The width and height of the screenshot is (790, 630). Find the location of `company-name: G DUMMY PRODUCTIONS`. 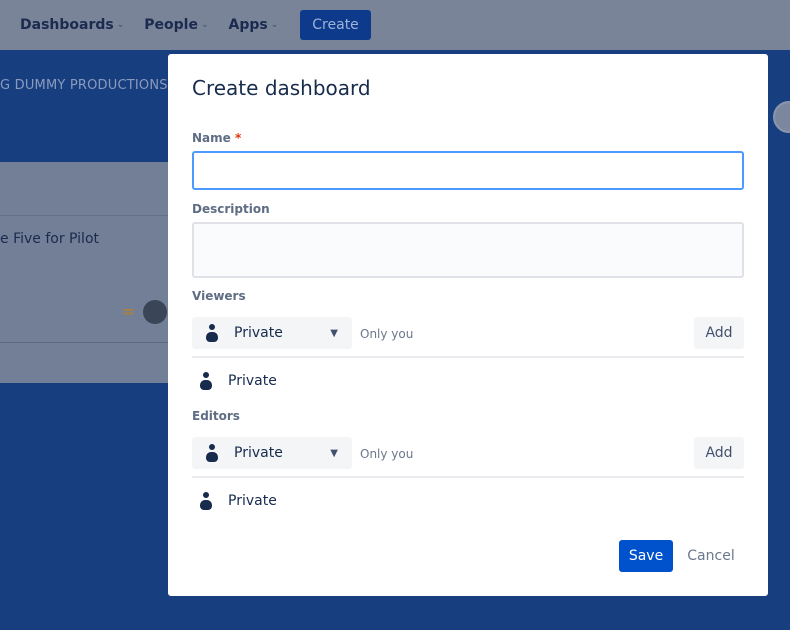

company-name: G DUMMY PRODUCTIONS is located at coordinates (84, 85).